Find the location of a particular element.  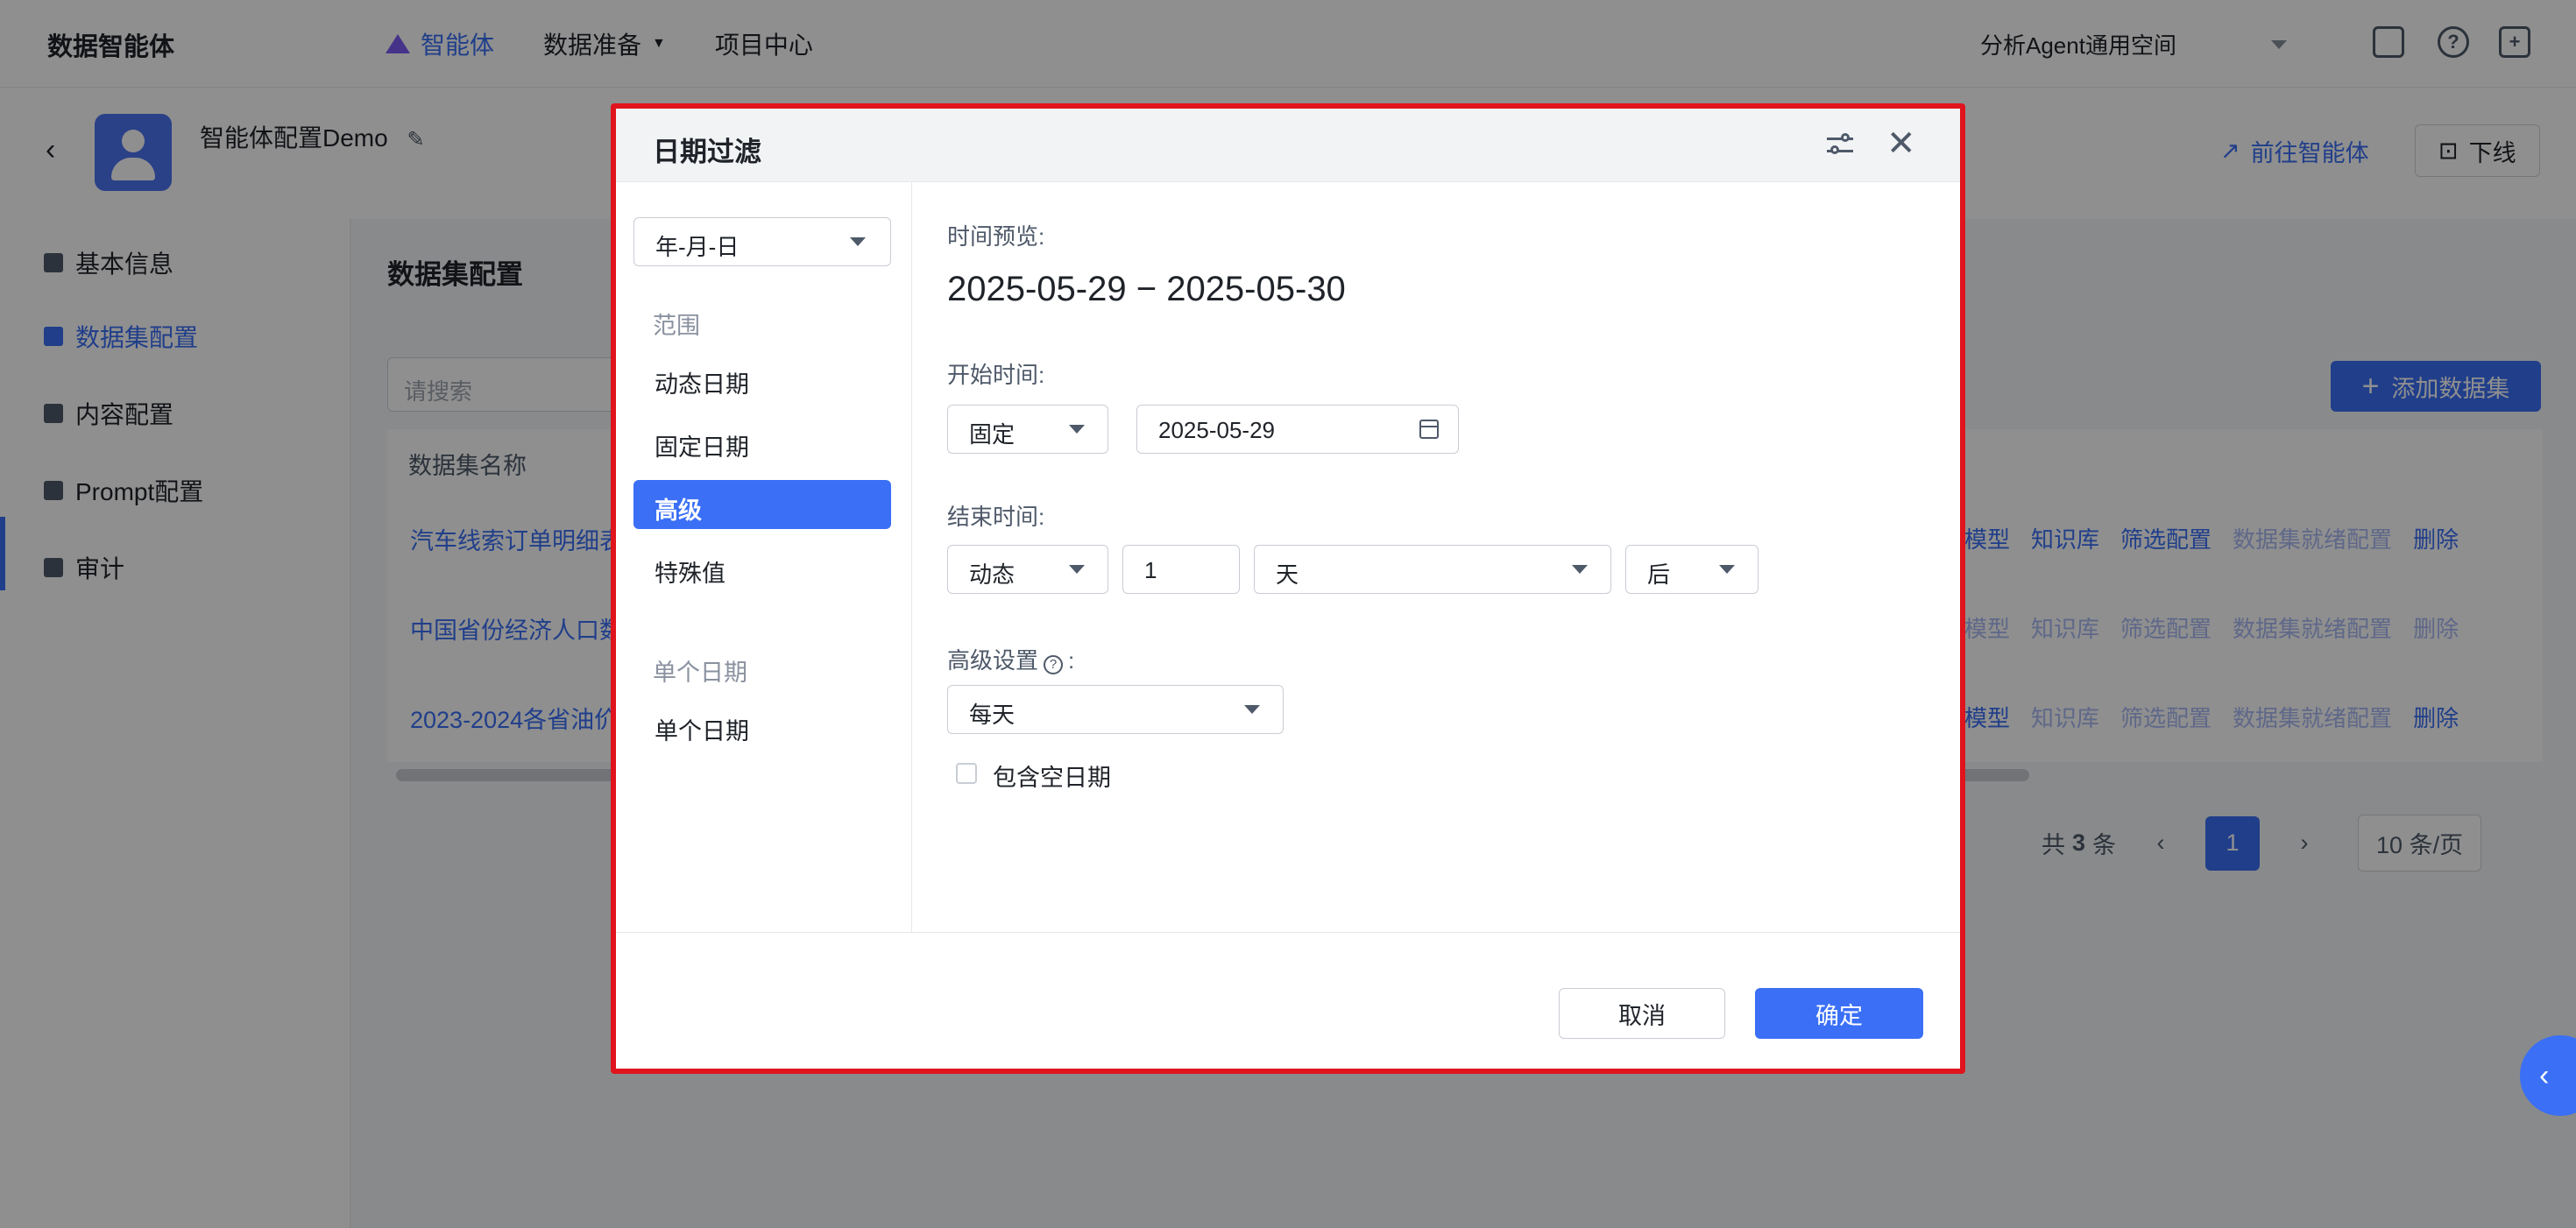

include-empty-label: 包含空日期 is located at coordinates (1052, 776).